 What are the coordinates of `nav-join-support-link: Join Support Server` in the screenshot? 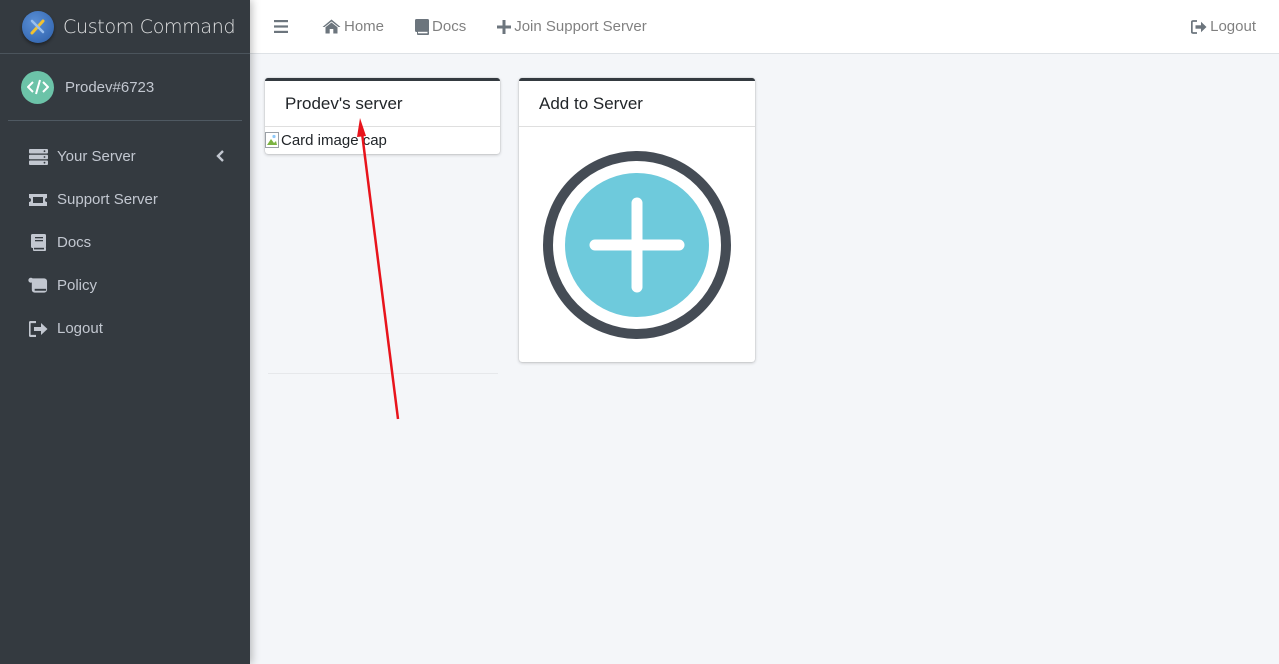 It's located at (572, 27).